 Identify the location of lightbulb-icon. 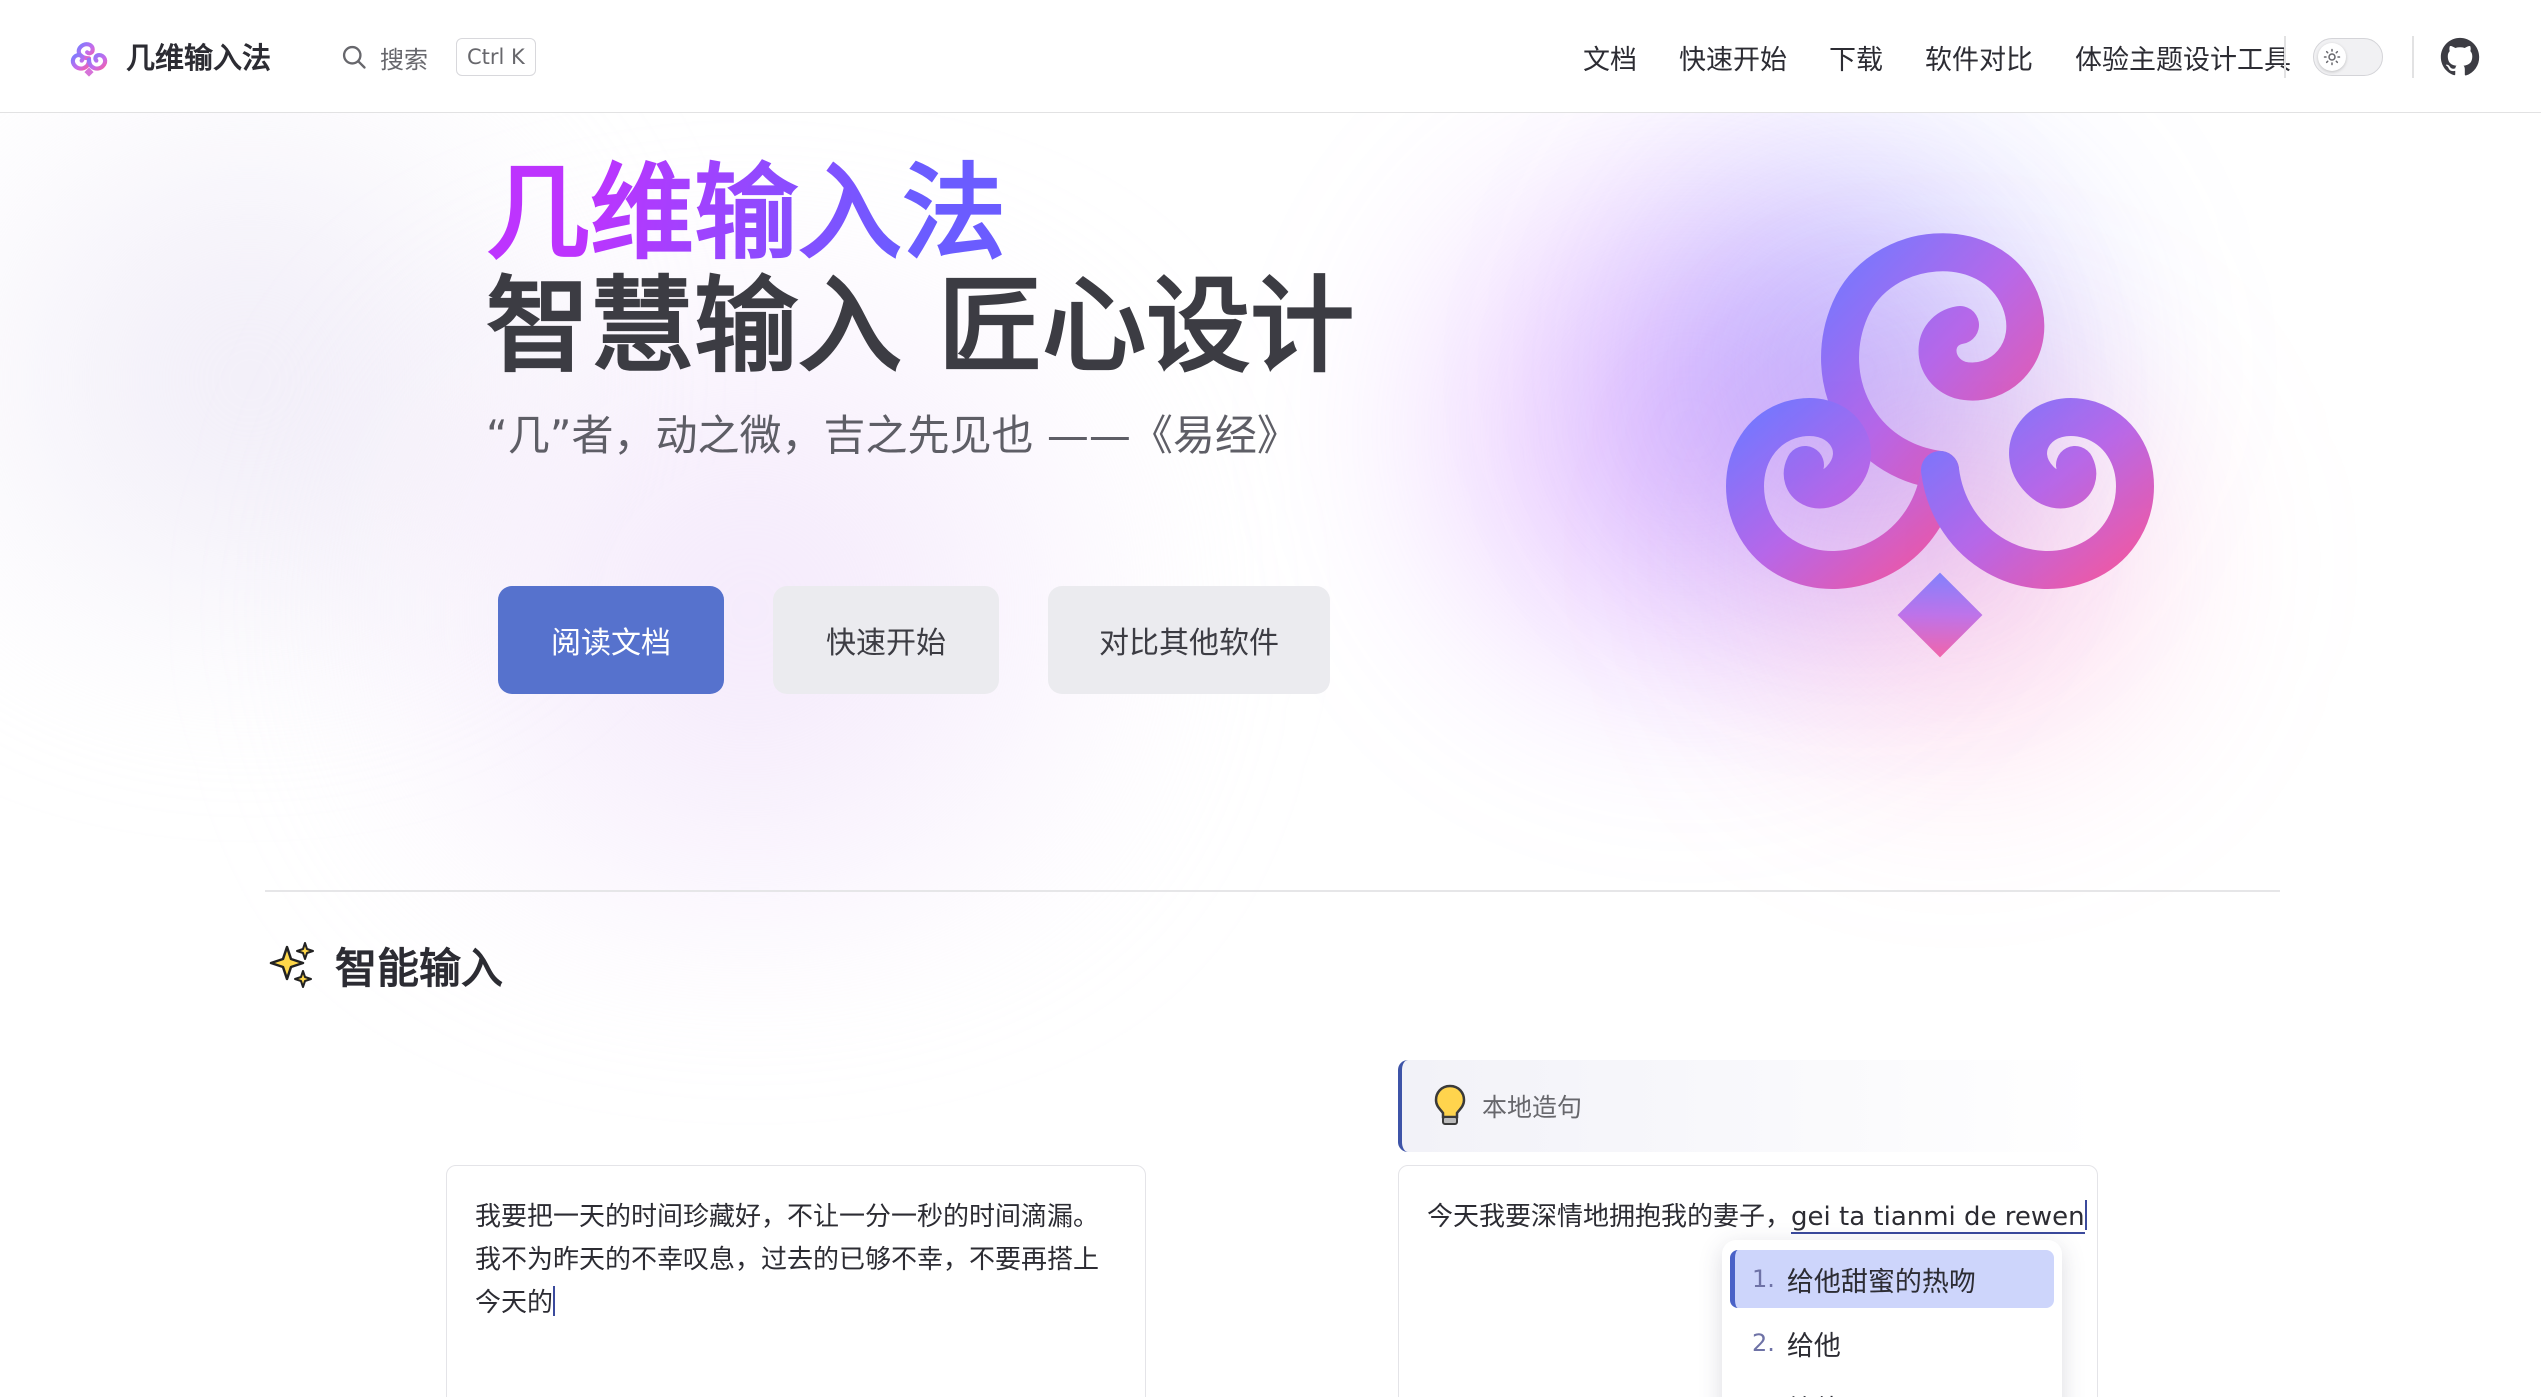
(1450, 1104).